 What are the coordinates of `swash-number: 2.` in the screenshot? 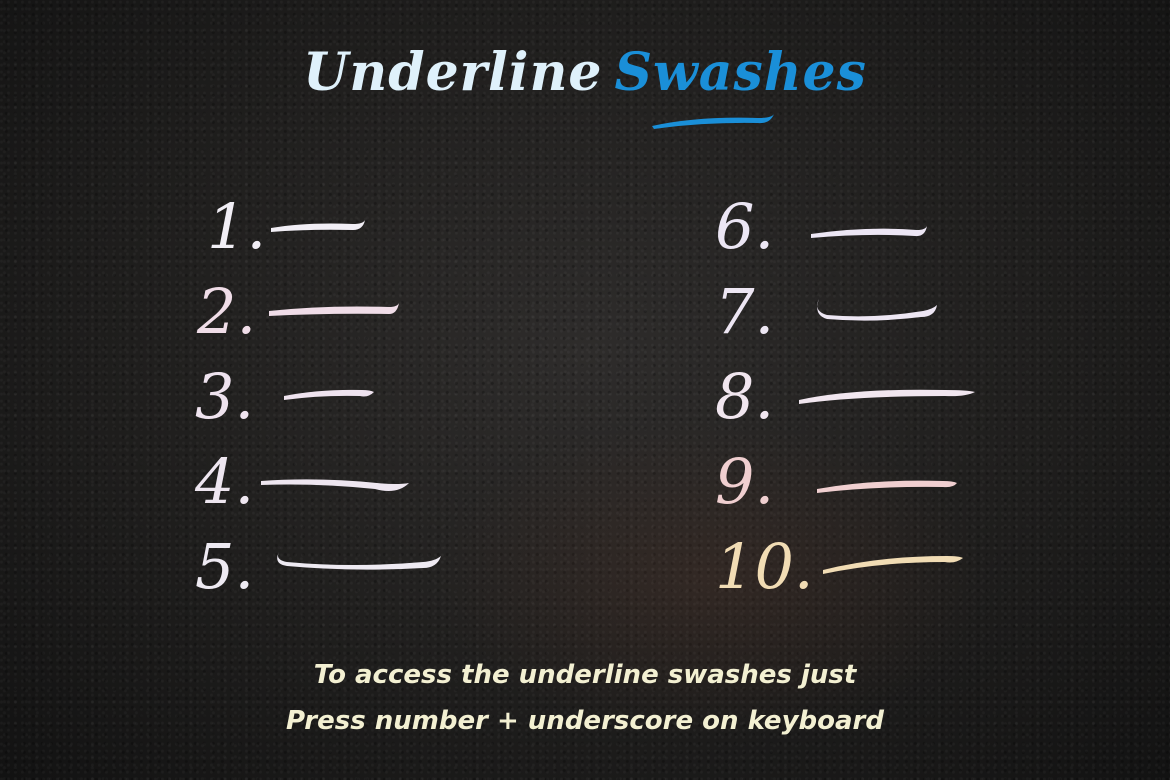 It's located at (227, 311).